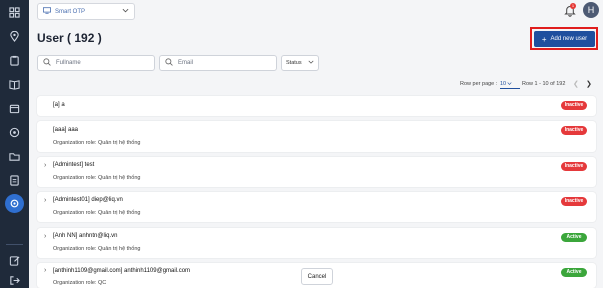 The width and height of the screenshot is (603, 288). What do you see at coordinates (59, 105) in the screenshot?
I see `user-name: [a] a` at bounding box center [59, 105].